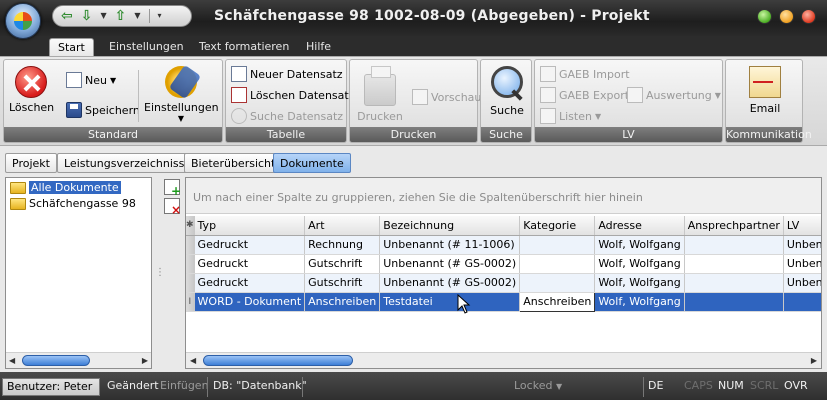 This screenshot has width=827, height=400. Describe the element at coordinates (146, 47) in the screenshot. I see `tab-einstellungen: Einstellungen` at that location.